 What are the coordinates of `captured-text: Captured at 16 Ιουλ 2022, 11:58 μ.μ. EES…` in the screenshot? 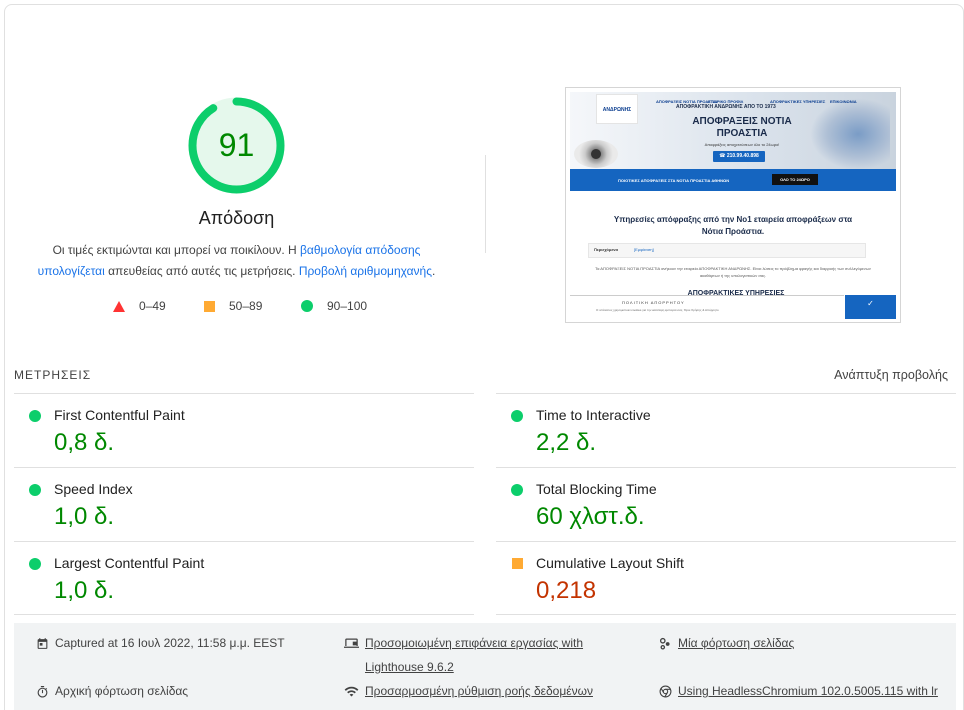 It's located at (170, 643).